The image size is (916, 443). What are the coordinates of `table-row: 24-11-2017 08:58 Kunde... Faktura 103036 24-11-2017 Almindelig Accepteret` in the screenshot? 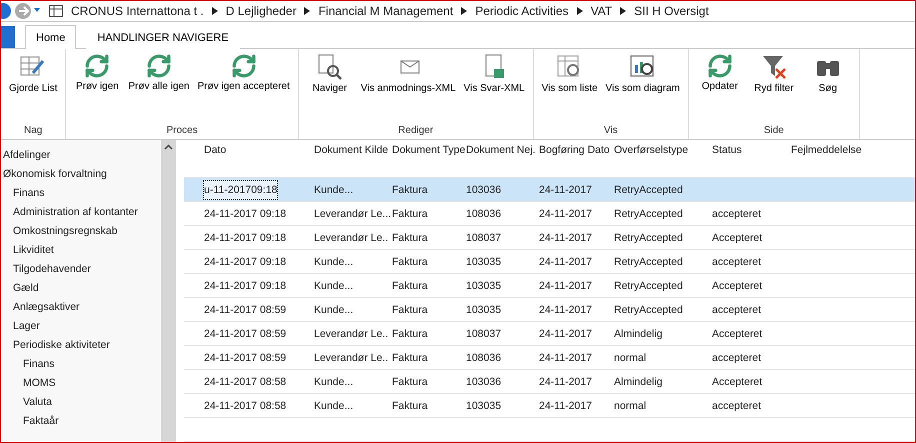 It's located at (549, 382).